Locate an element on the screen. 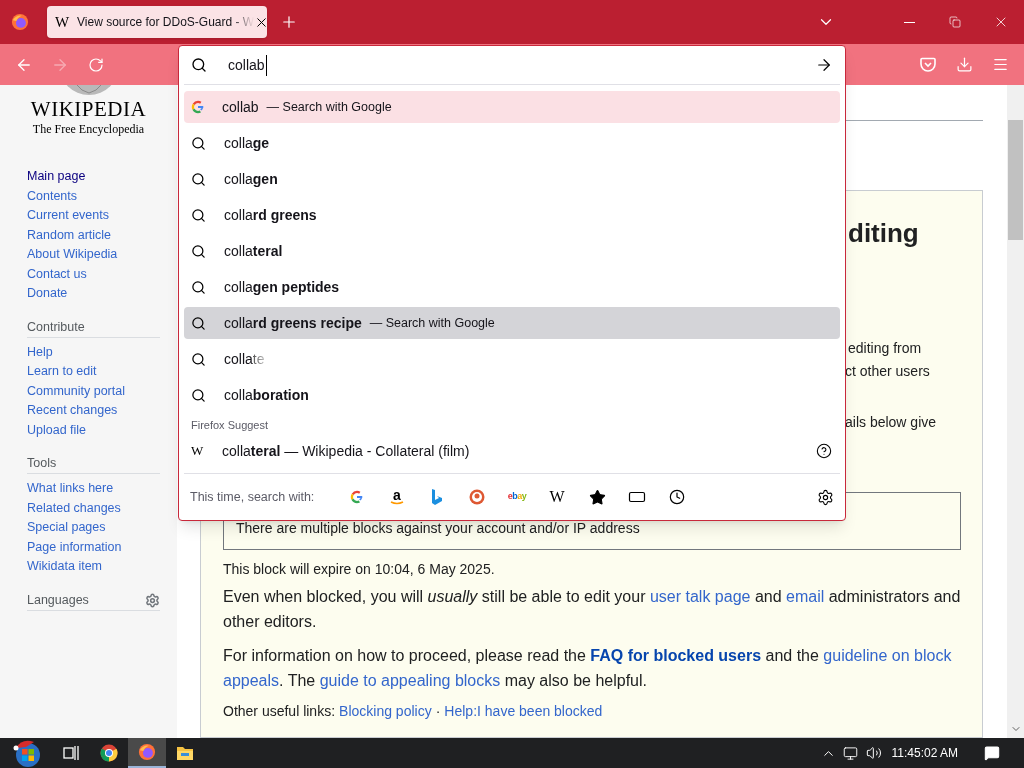  help-icon is located at coordinates (824, 451).